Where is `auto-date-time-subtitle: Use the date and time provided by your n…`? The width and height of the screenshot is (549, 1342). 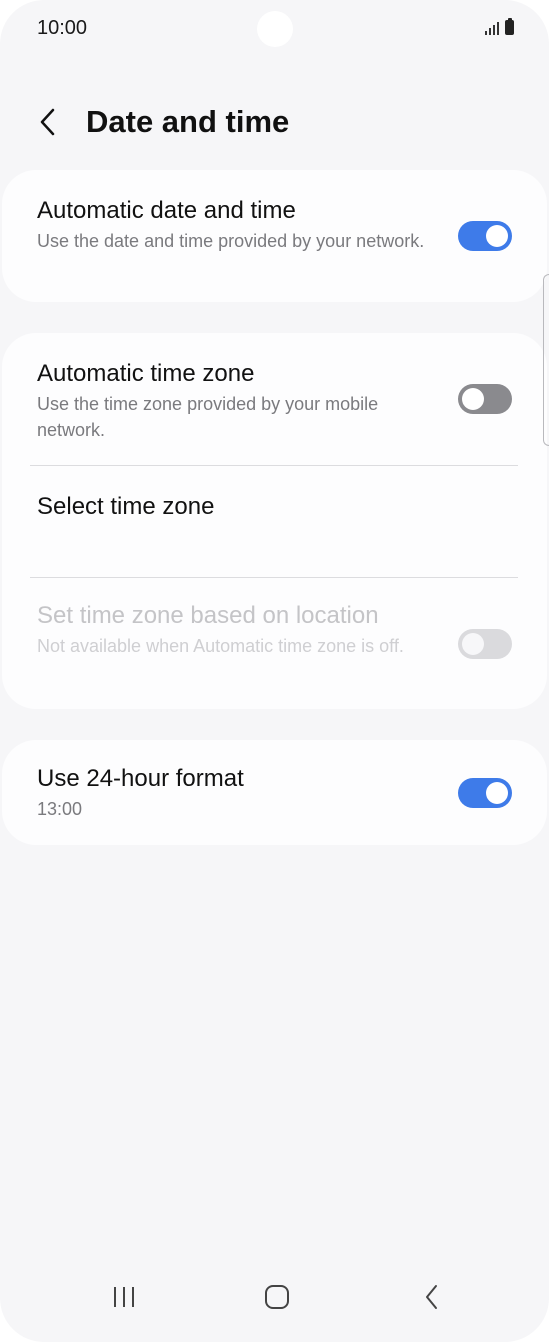
auto-date-time-subtitle: Use the date and time provided by your n… is located at coordinates (231, 241).